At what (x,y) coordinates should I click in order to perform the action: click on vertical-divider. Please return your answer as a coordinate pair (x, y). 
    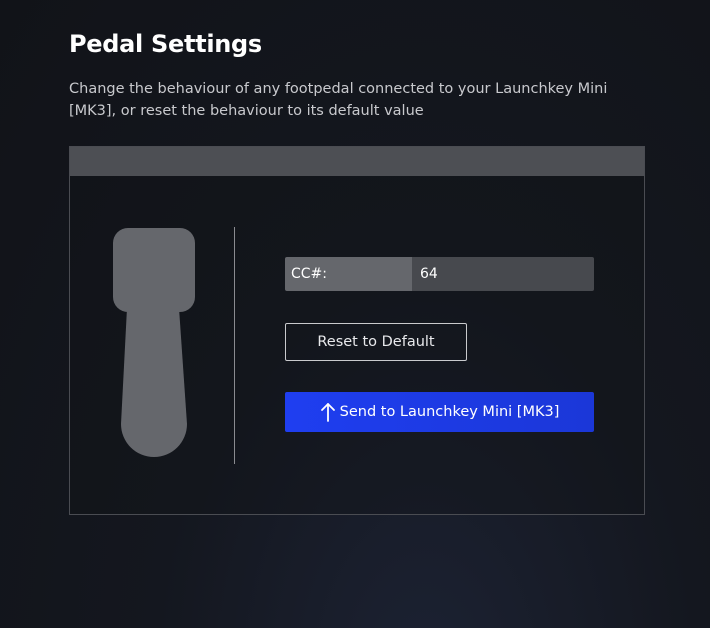
    Looking at the image, I should click on (234, 345).